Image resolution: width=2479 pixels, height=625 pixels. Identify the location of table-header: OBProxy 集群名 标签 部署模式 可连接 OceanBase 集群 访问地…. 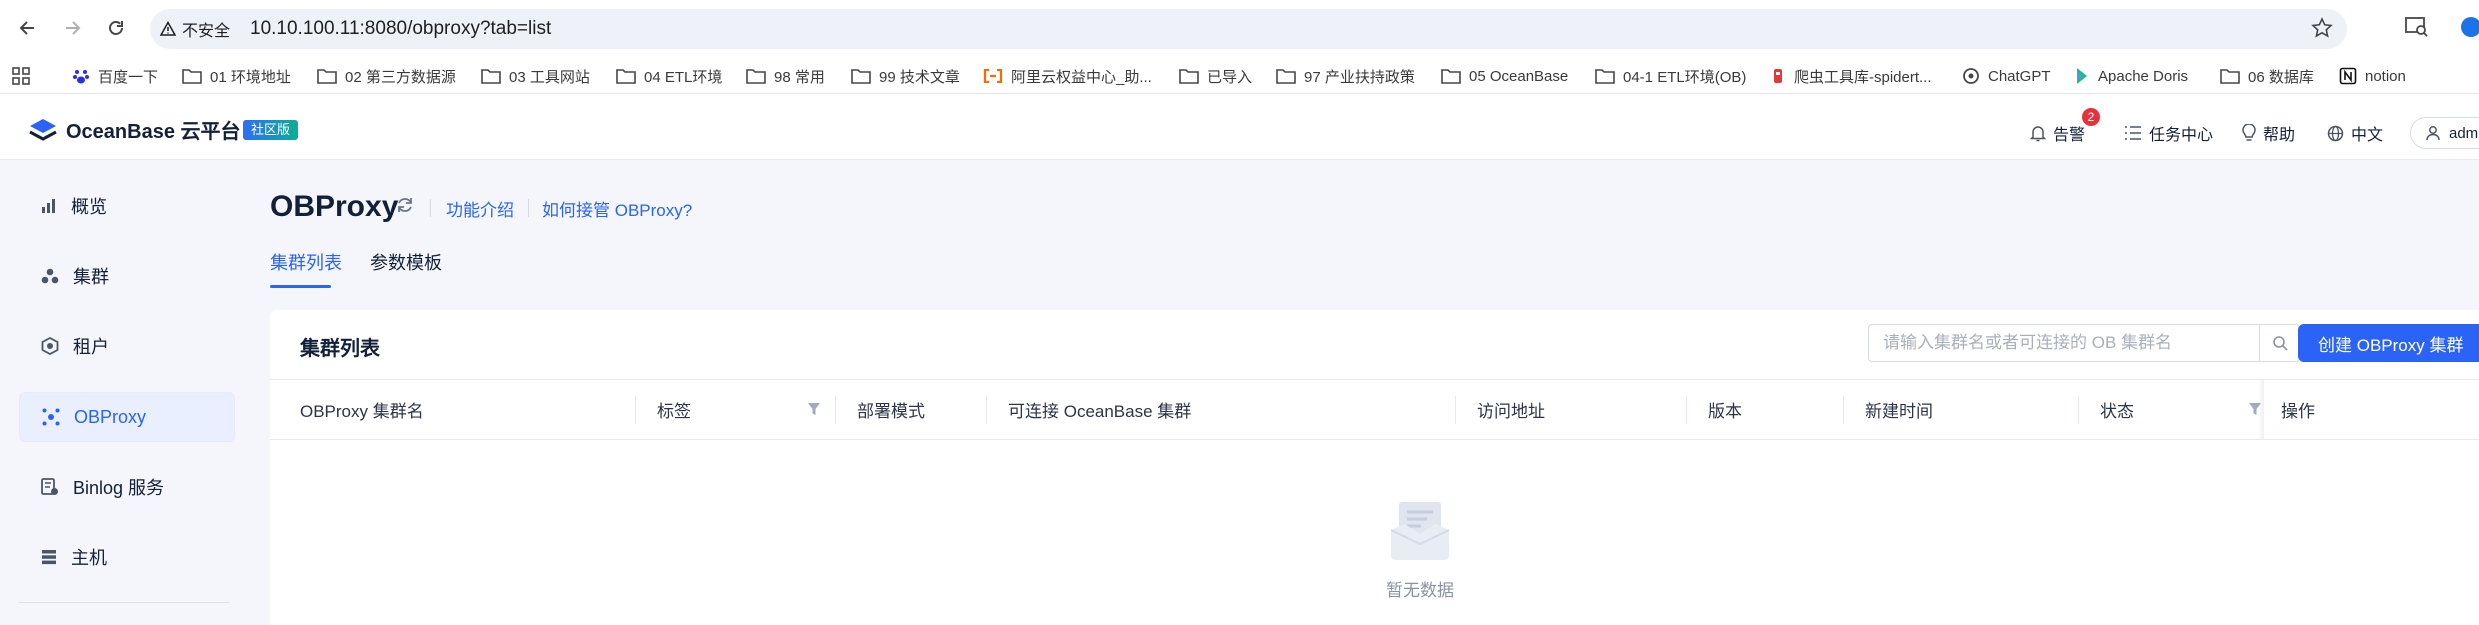
(1374, 409).